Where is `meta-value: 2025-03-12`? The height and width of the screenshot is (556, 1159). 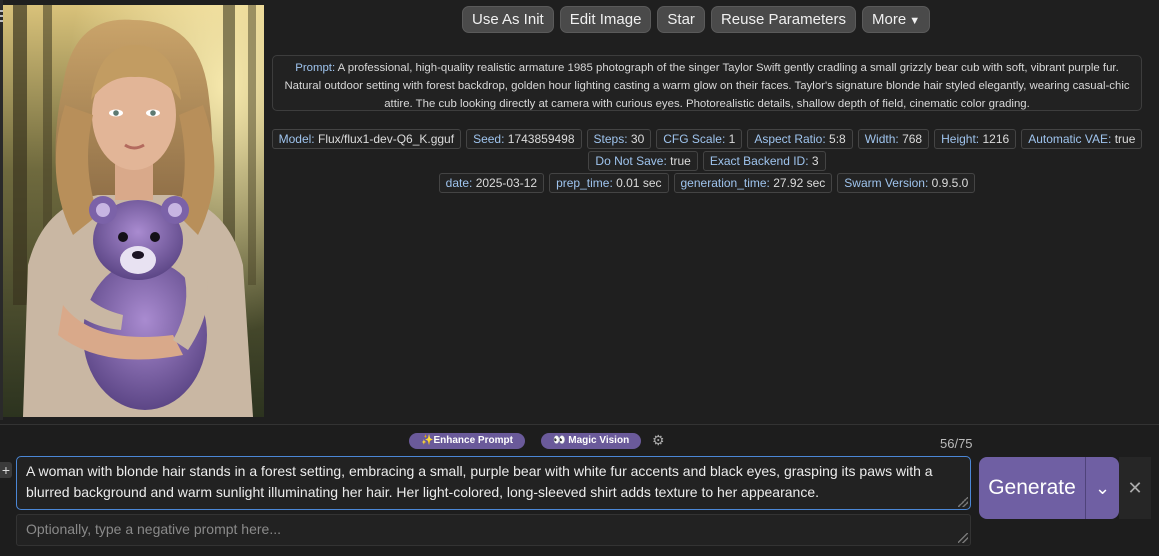 meta-value: 2025-03-12 is located at coordinates (506, 183).